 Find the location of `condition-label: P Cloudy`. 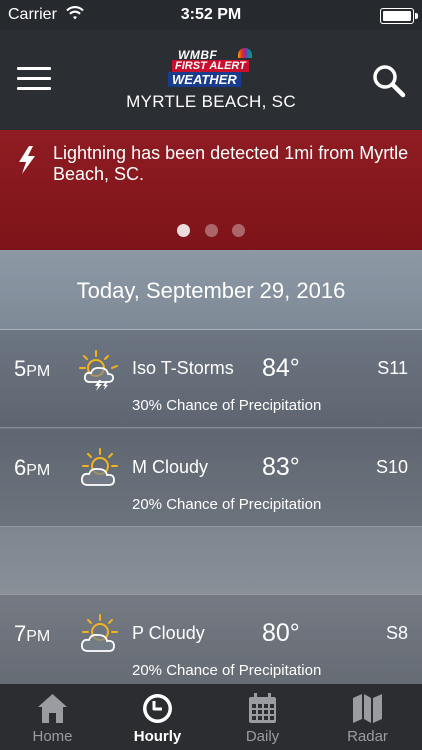

condition-label: P Cloudy is located at coordinates (168, 633).